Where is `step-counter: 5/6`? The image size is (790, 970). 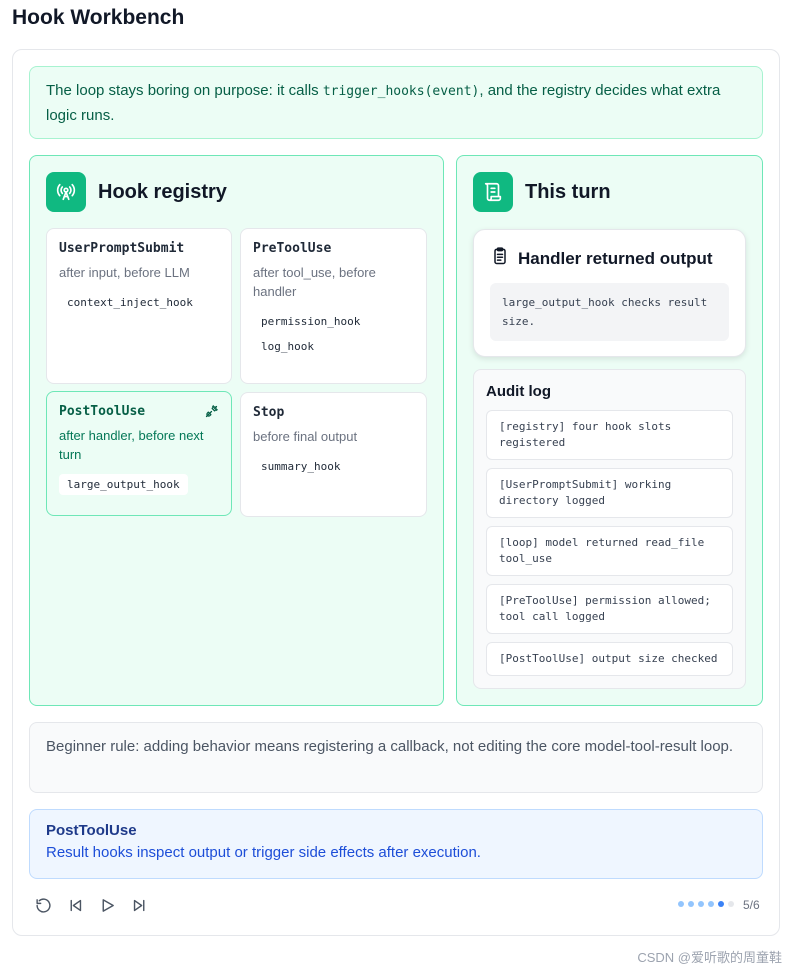
step-counter: 5/6 is located at coordinates (751, 905).